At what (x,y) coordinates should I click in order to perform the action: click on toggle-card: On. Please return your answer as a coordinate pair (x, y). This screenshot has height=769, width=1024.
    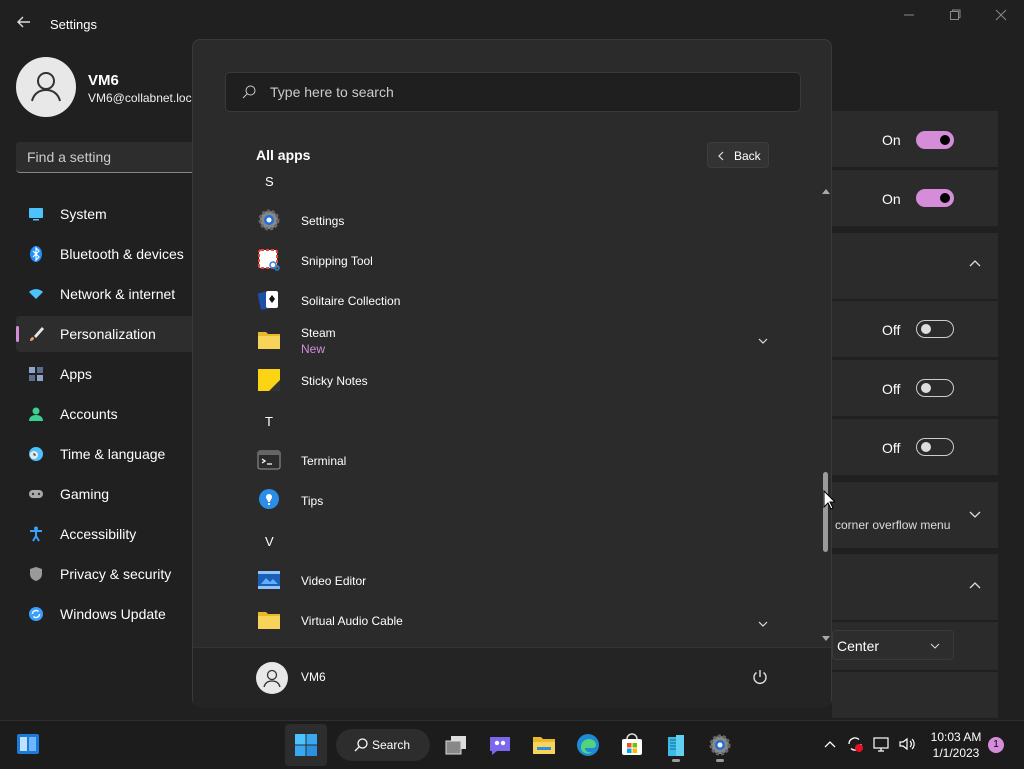
    Looking at the image, I should click on (915, 198).